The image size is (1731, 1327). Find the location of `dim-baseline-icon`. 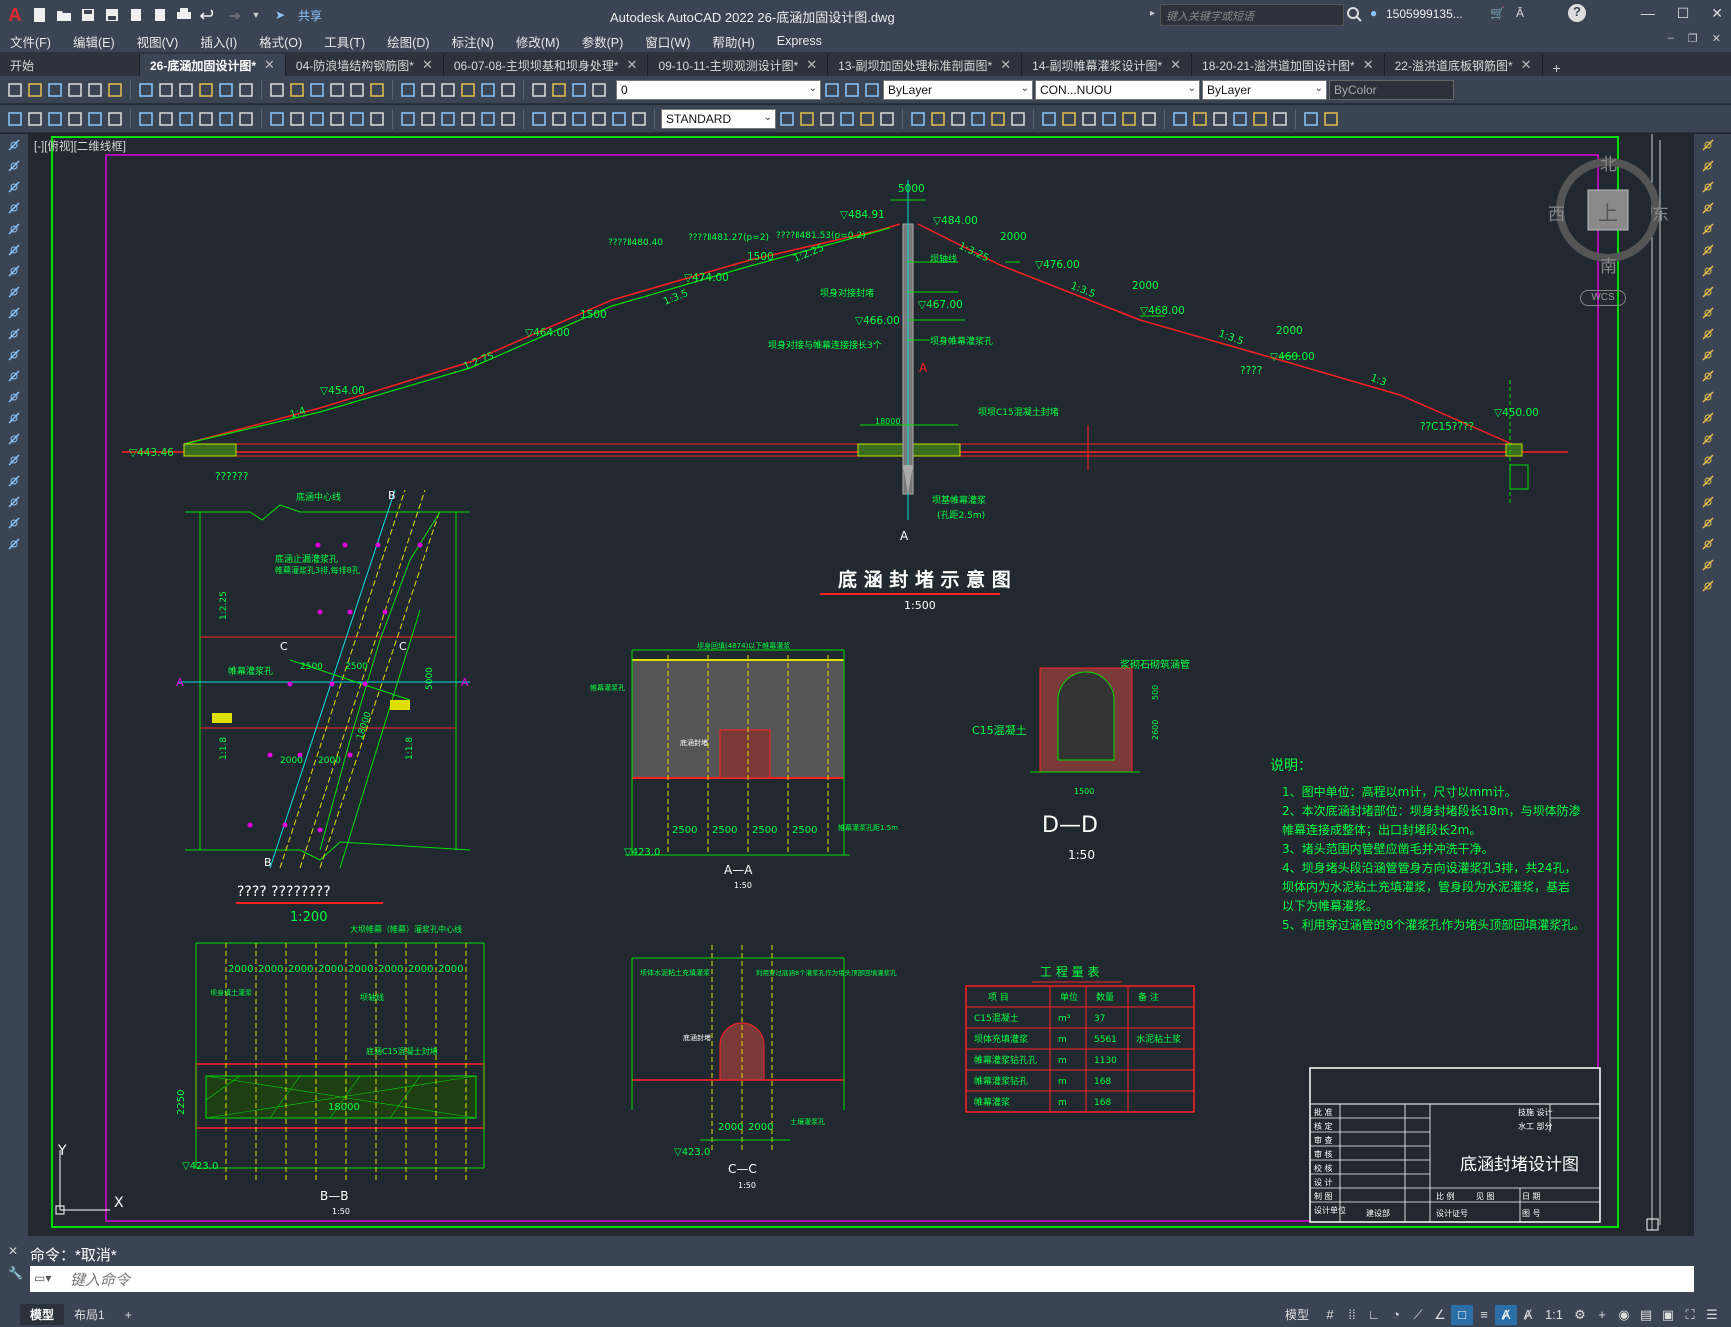

dim-baseline-icon is located at coordinates (639, 119).